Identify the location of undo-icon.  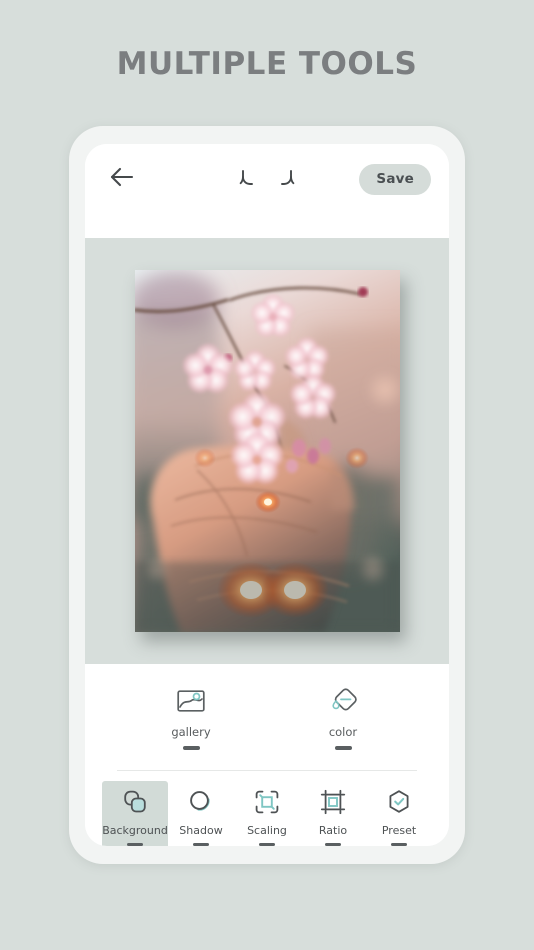
(246, 177).